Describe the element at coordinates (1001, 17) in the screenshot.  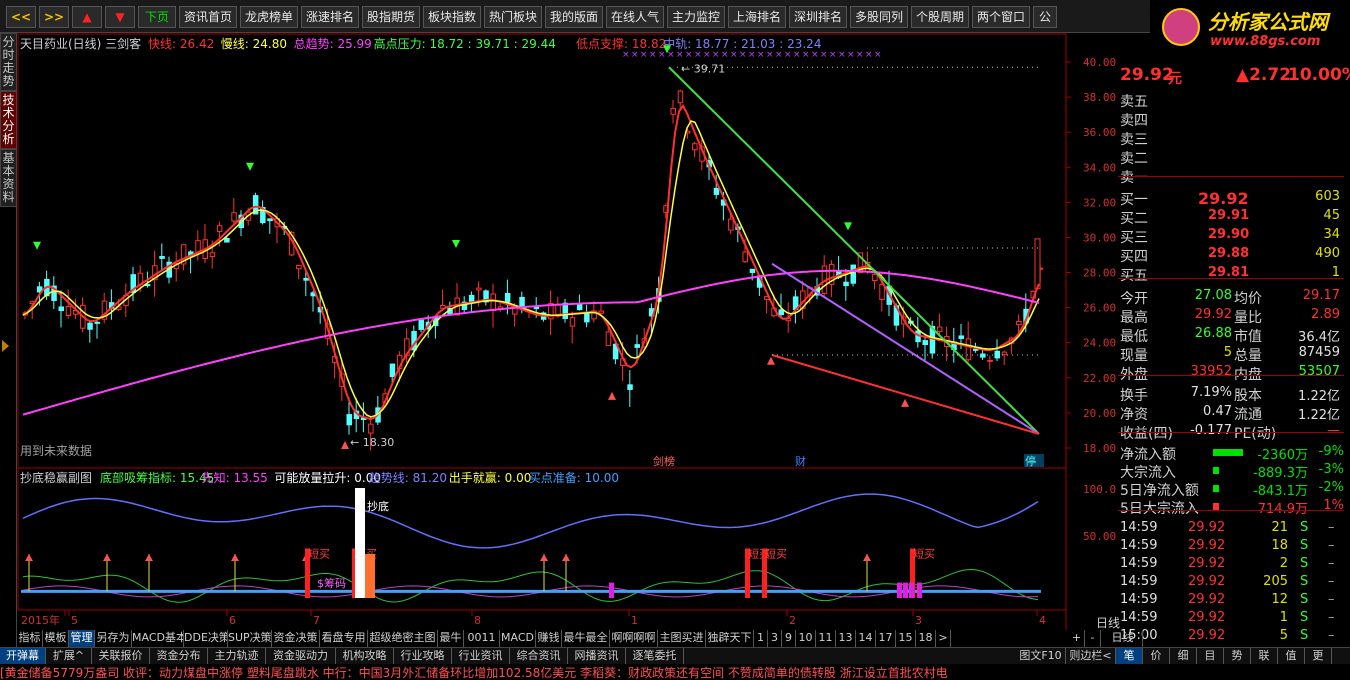
I see `toolbar-button-18: 两个窗口` at that location.